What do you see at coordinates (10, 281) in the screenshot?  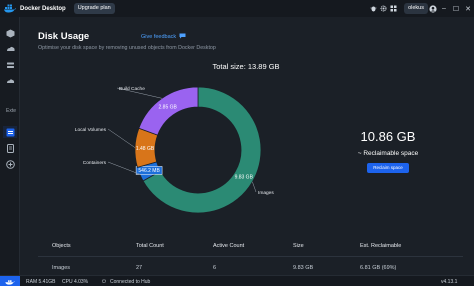 I see `docker-status-whale-icon` at bounding box center [10, 281].